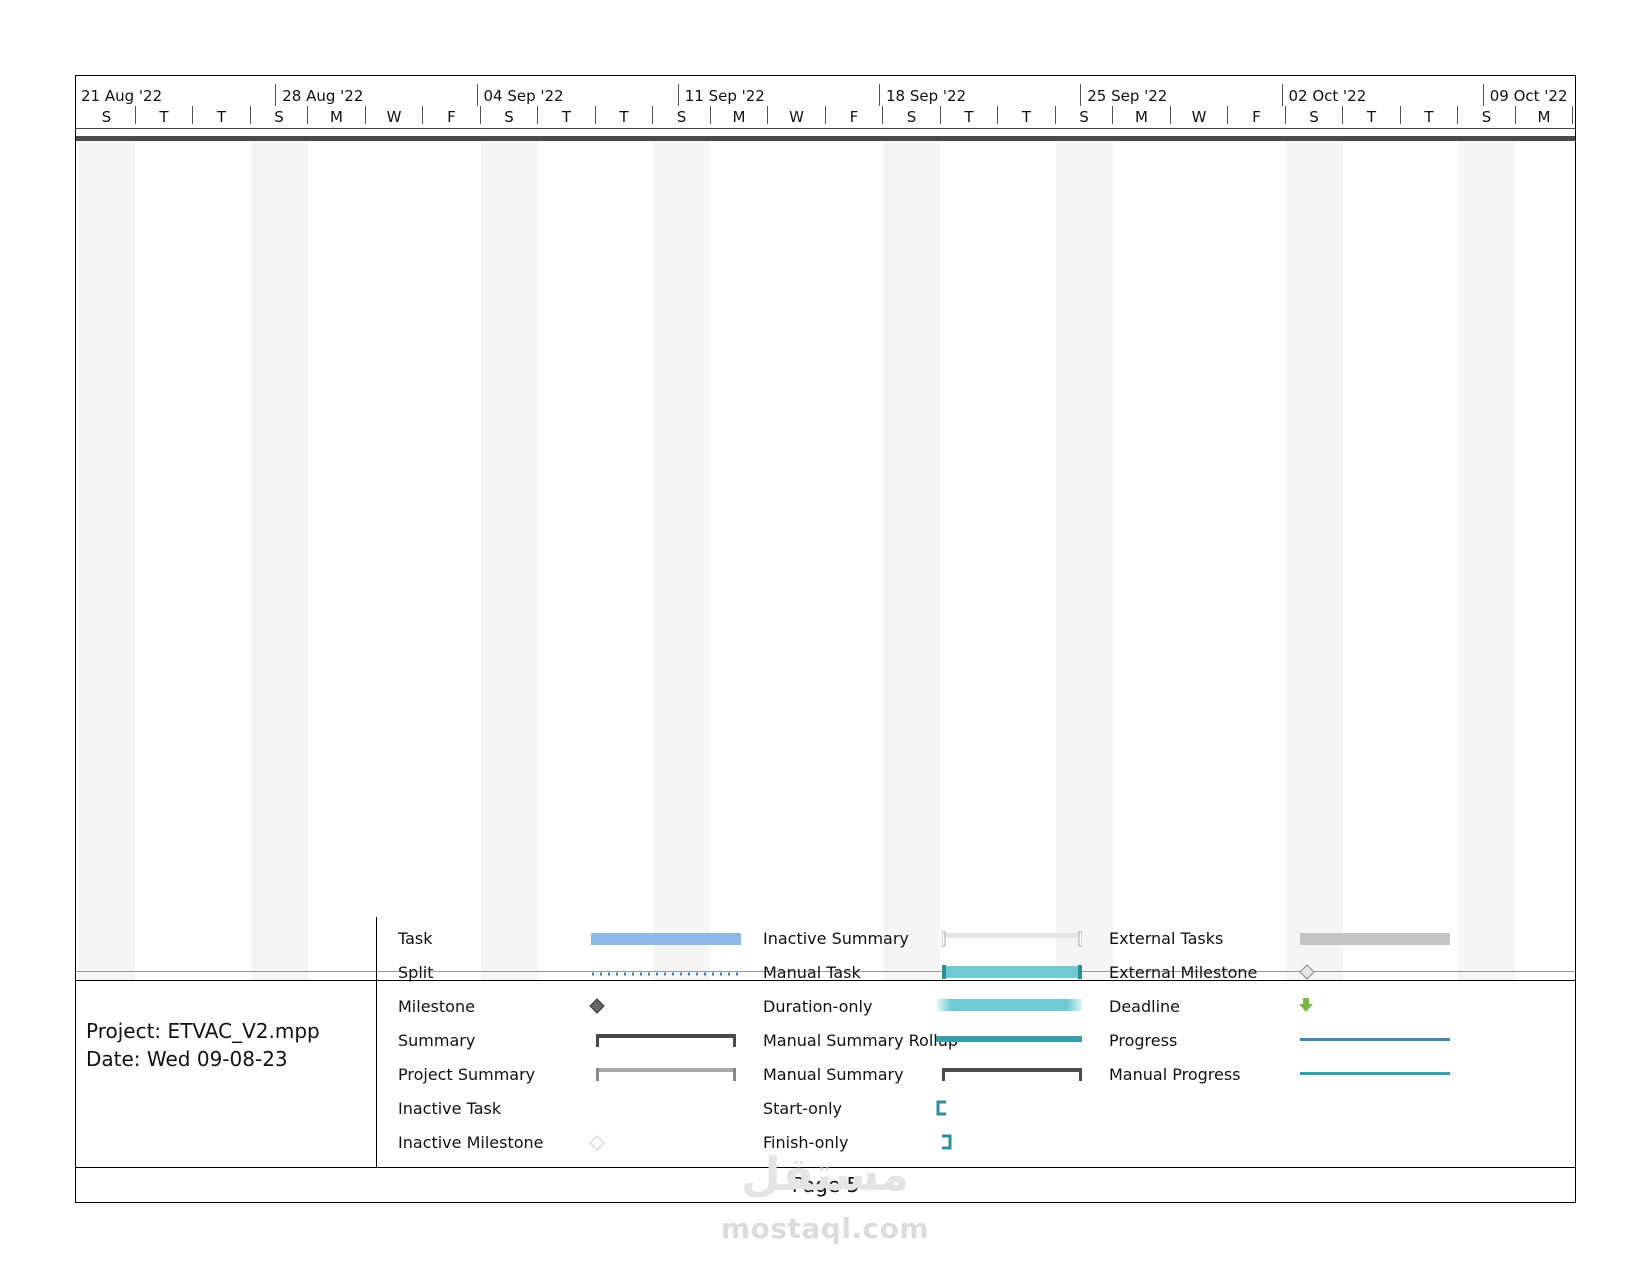 The image size is (1651, 1276). What do you see at coordinates (416, 972) in the screenshot?
I see `legend-label-split: Split` at bounding box center [416, 972].